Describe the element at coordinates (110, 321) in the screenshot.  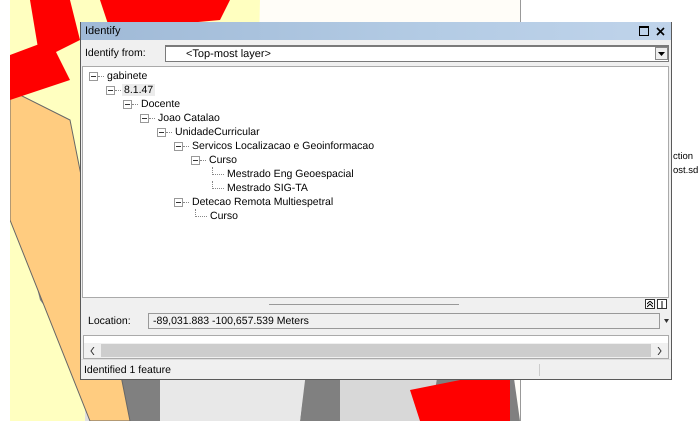
I see `location-label: Location:` at that location.